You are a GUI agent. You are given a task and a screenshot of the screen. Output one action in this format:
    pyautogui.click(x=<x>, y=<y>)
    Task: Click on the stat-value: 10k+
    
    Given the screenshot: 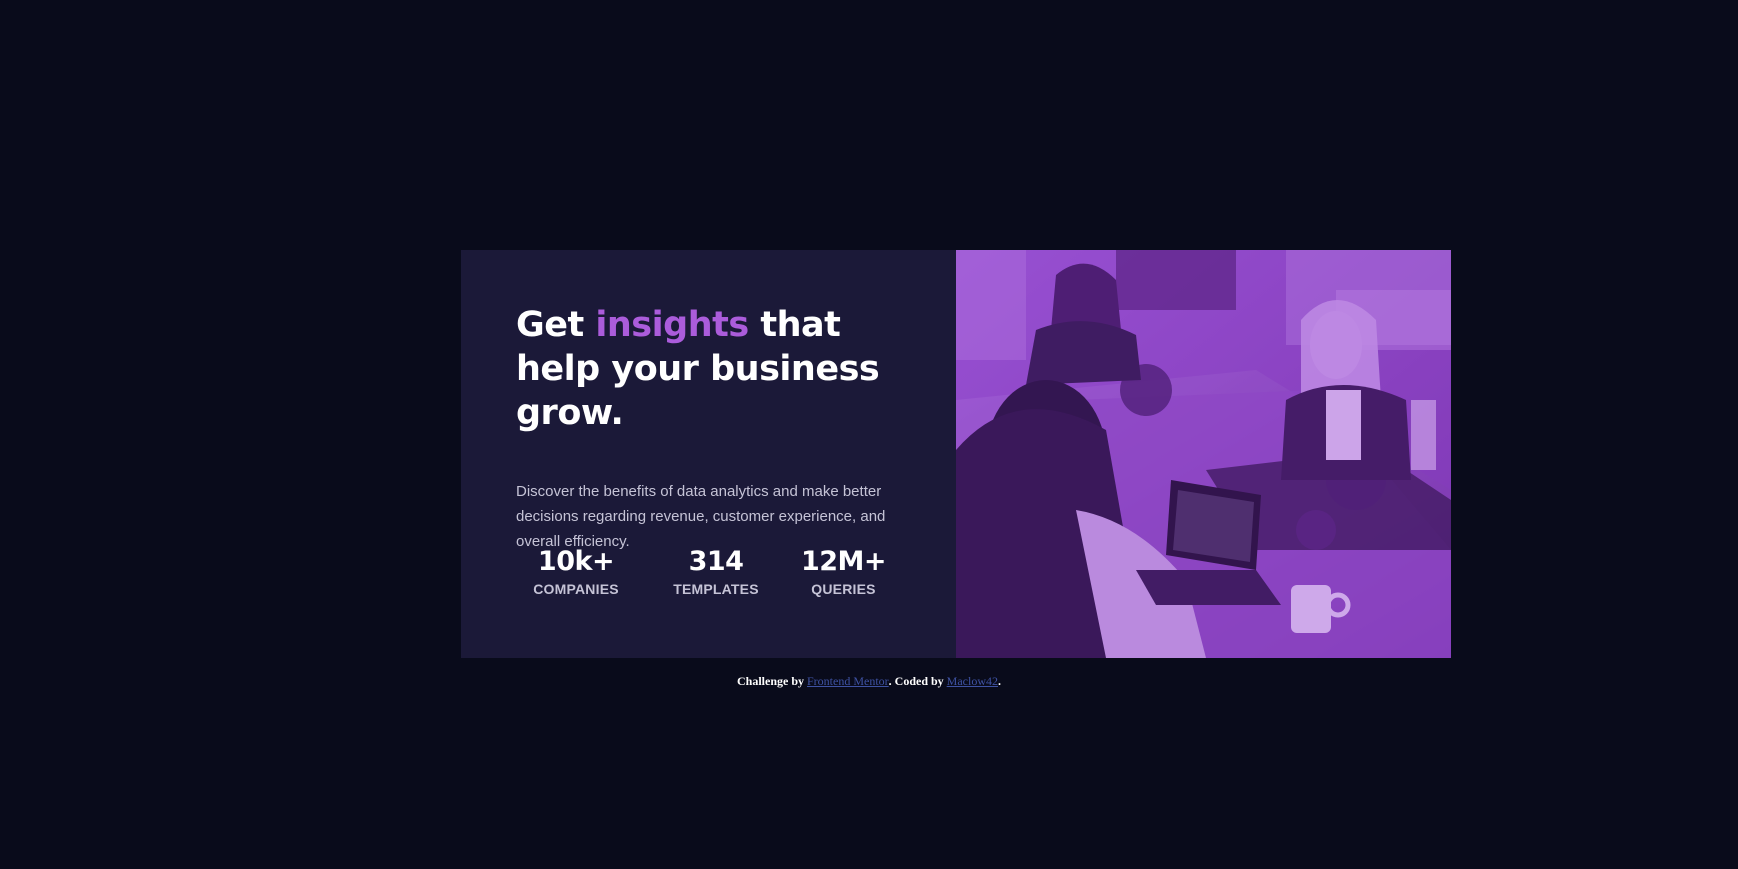 What is the action you would take?
    pyautogui.click(x=576, y=561)
    